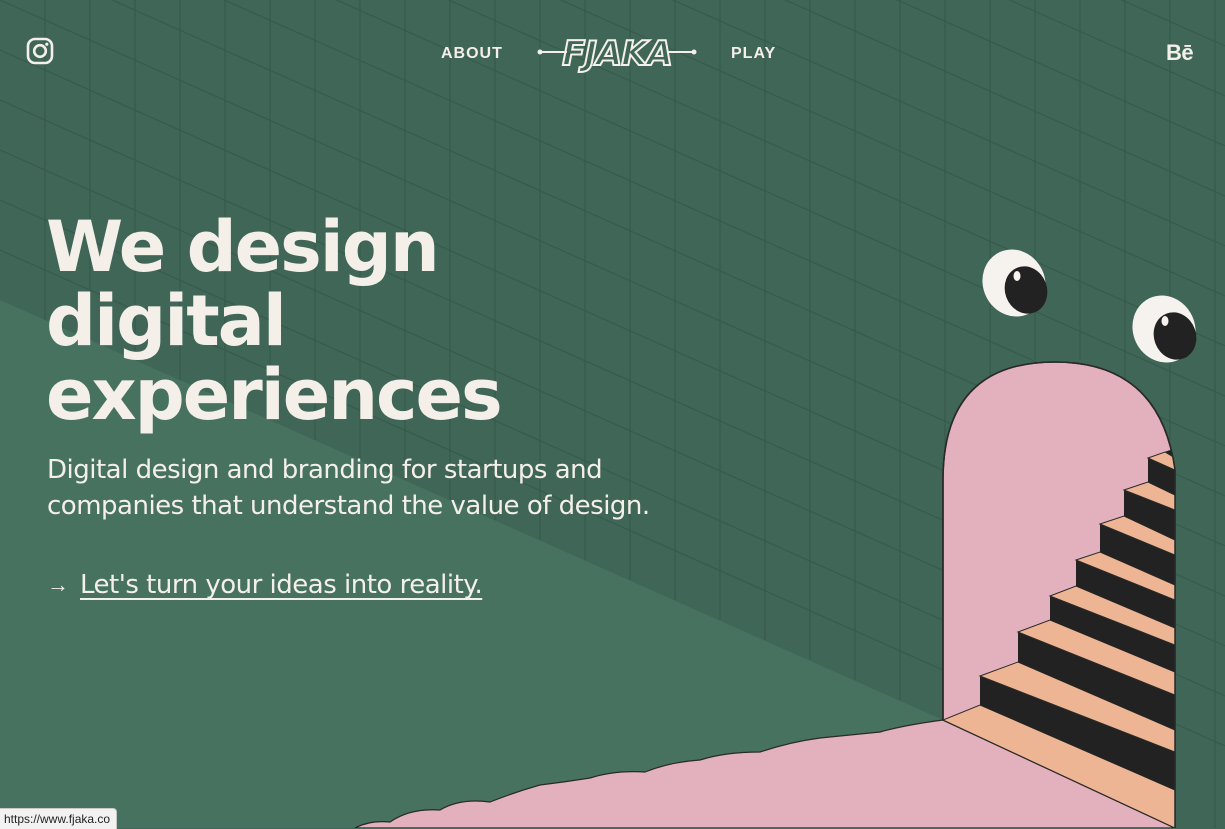  I want to click on logo-icon: FJAKA, so click(617, 54).